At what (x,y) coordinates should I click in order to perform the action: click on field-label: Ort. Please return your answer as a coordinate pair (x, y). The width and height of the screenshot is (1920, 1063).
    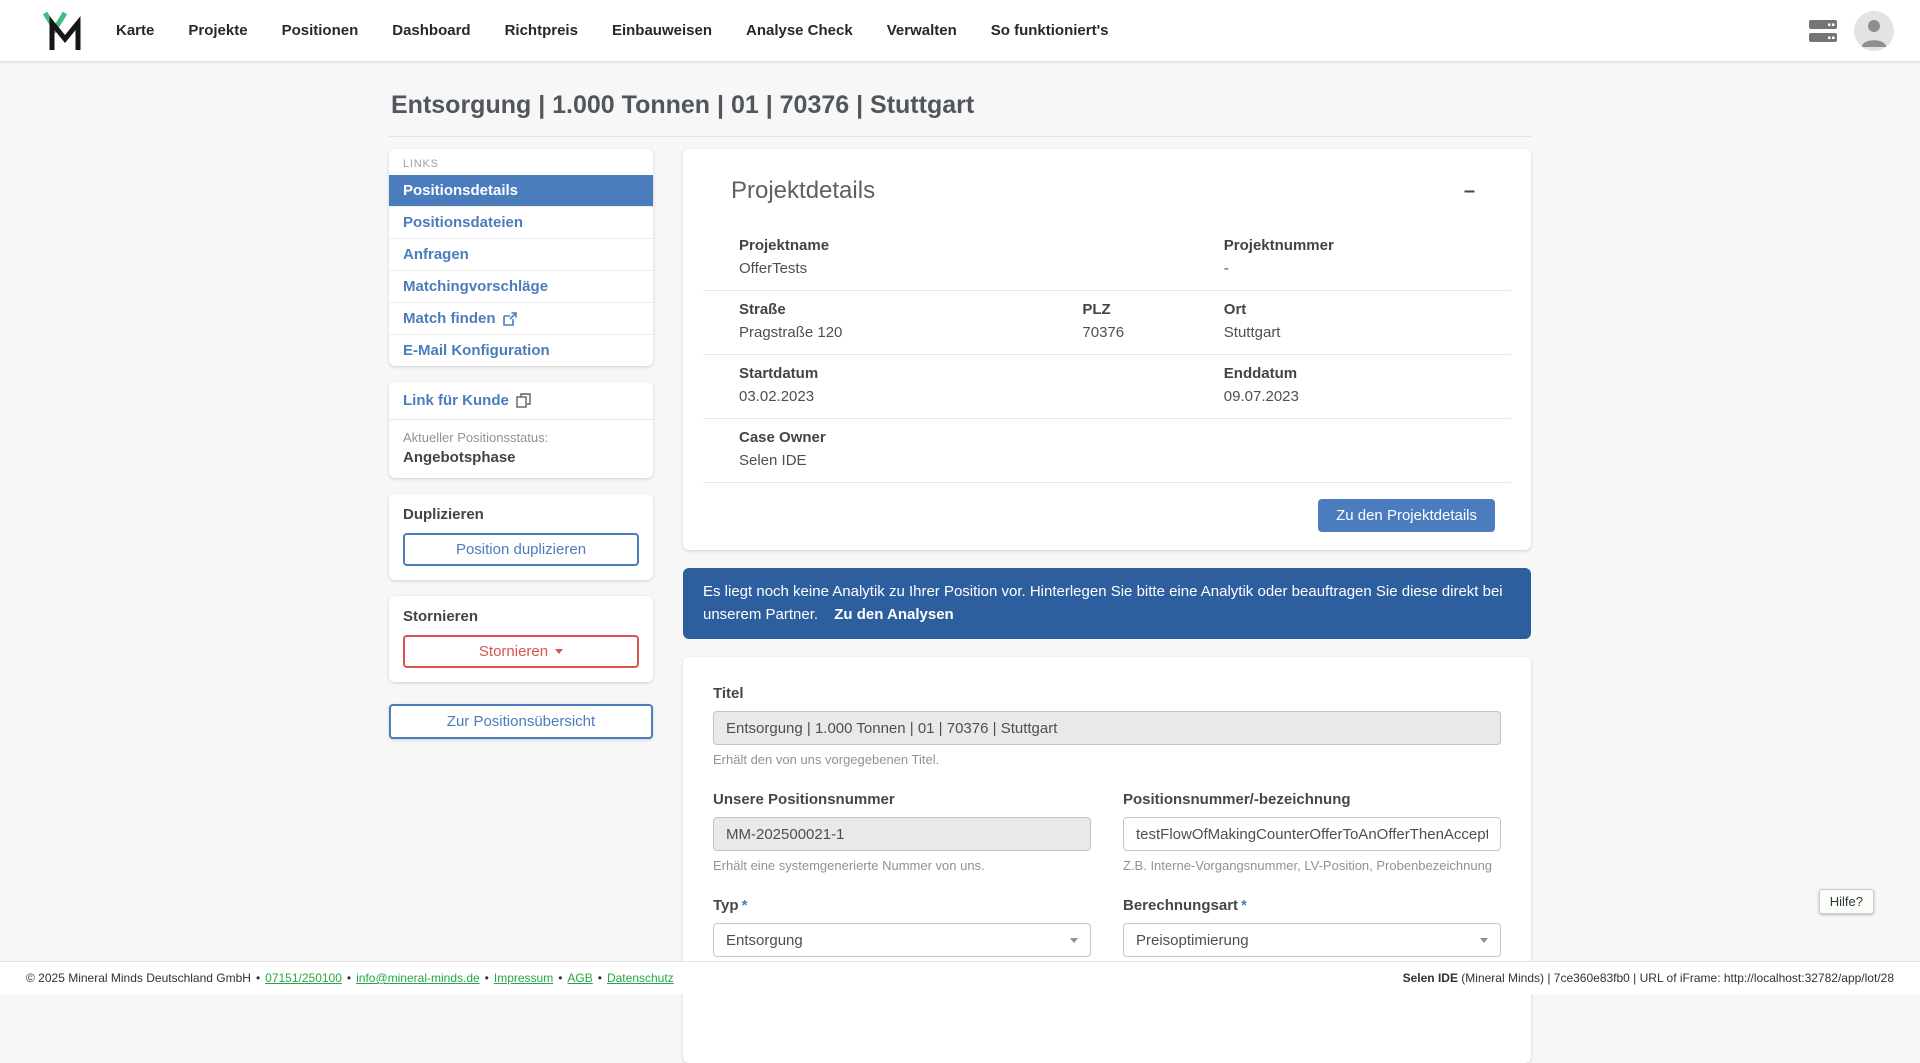
    Looking at the image, I should click on (1367, 309).